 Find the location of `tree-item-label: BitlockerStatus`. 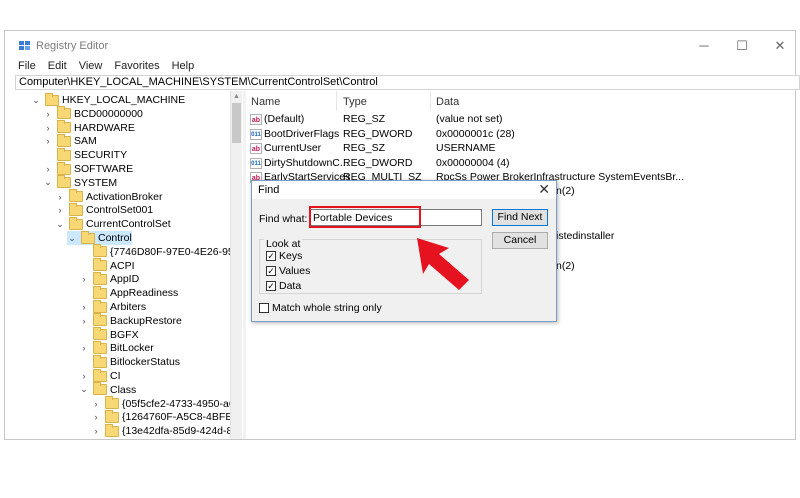

tree-item-label: BitlockerStatus is located at coordinates (145, 362).